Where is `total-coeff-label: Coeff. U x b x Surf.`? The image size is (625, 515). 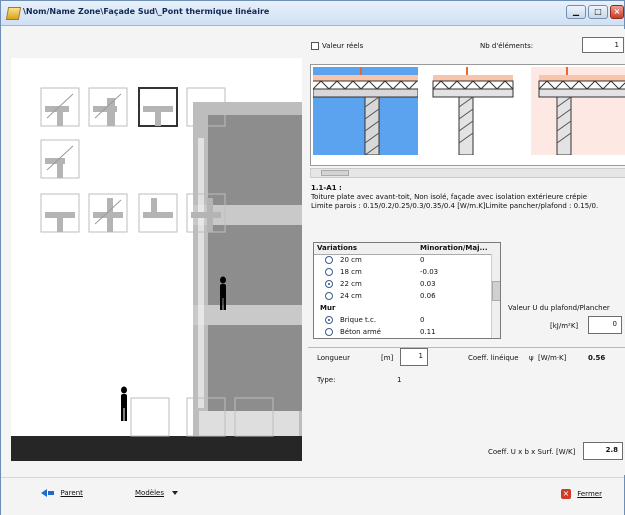
total-coeff-label: Coeff. U x b x Surf. is located at coordinates (521, 452).